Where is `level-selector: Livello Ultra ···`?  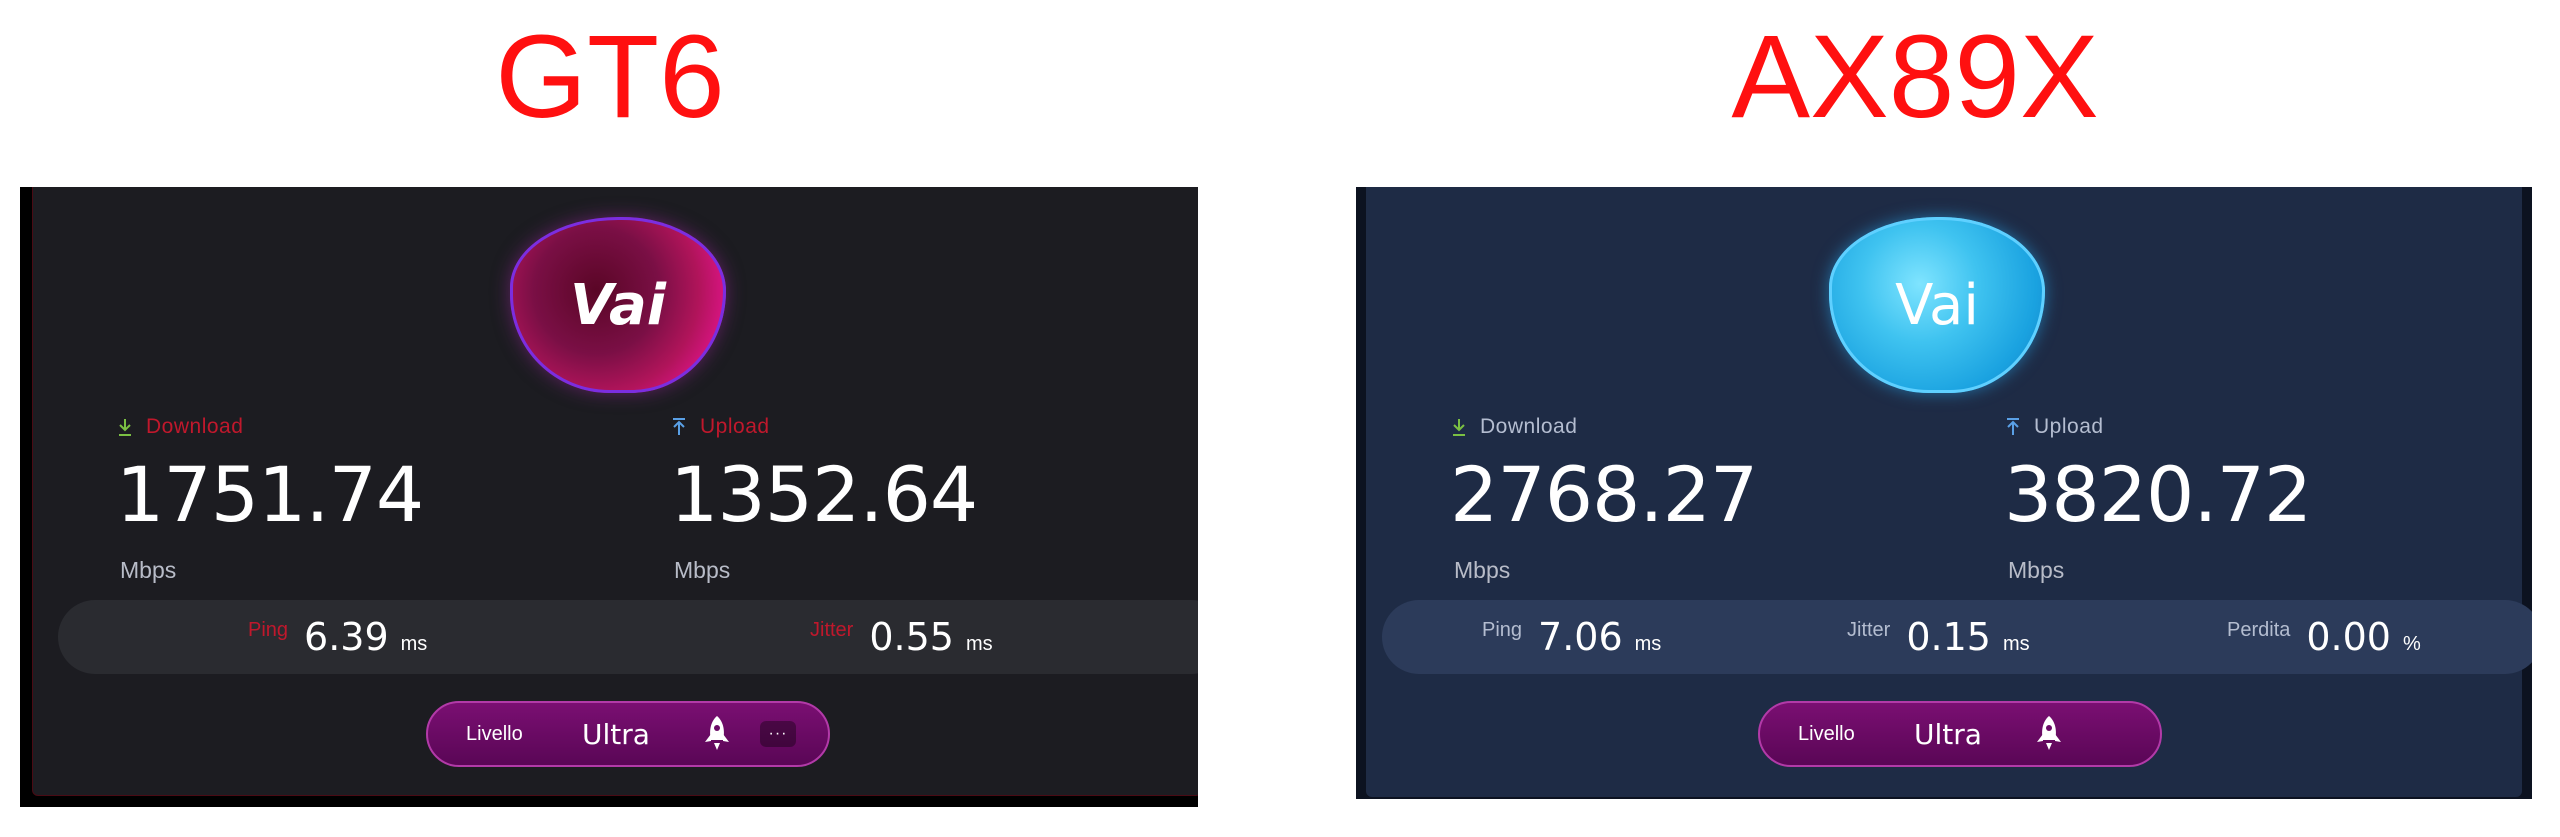
level-selector: Livello Ultra ··· is located at coordinates (628, 734).